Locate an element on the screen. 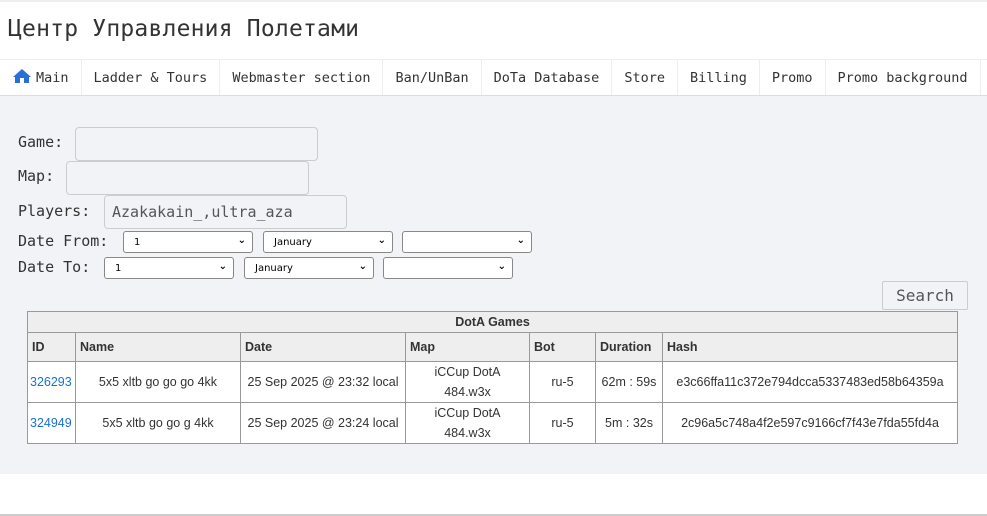 The width and height of the screenshot is (987, 516). game-id-link: 326293 is located at coordinates (51, 382).